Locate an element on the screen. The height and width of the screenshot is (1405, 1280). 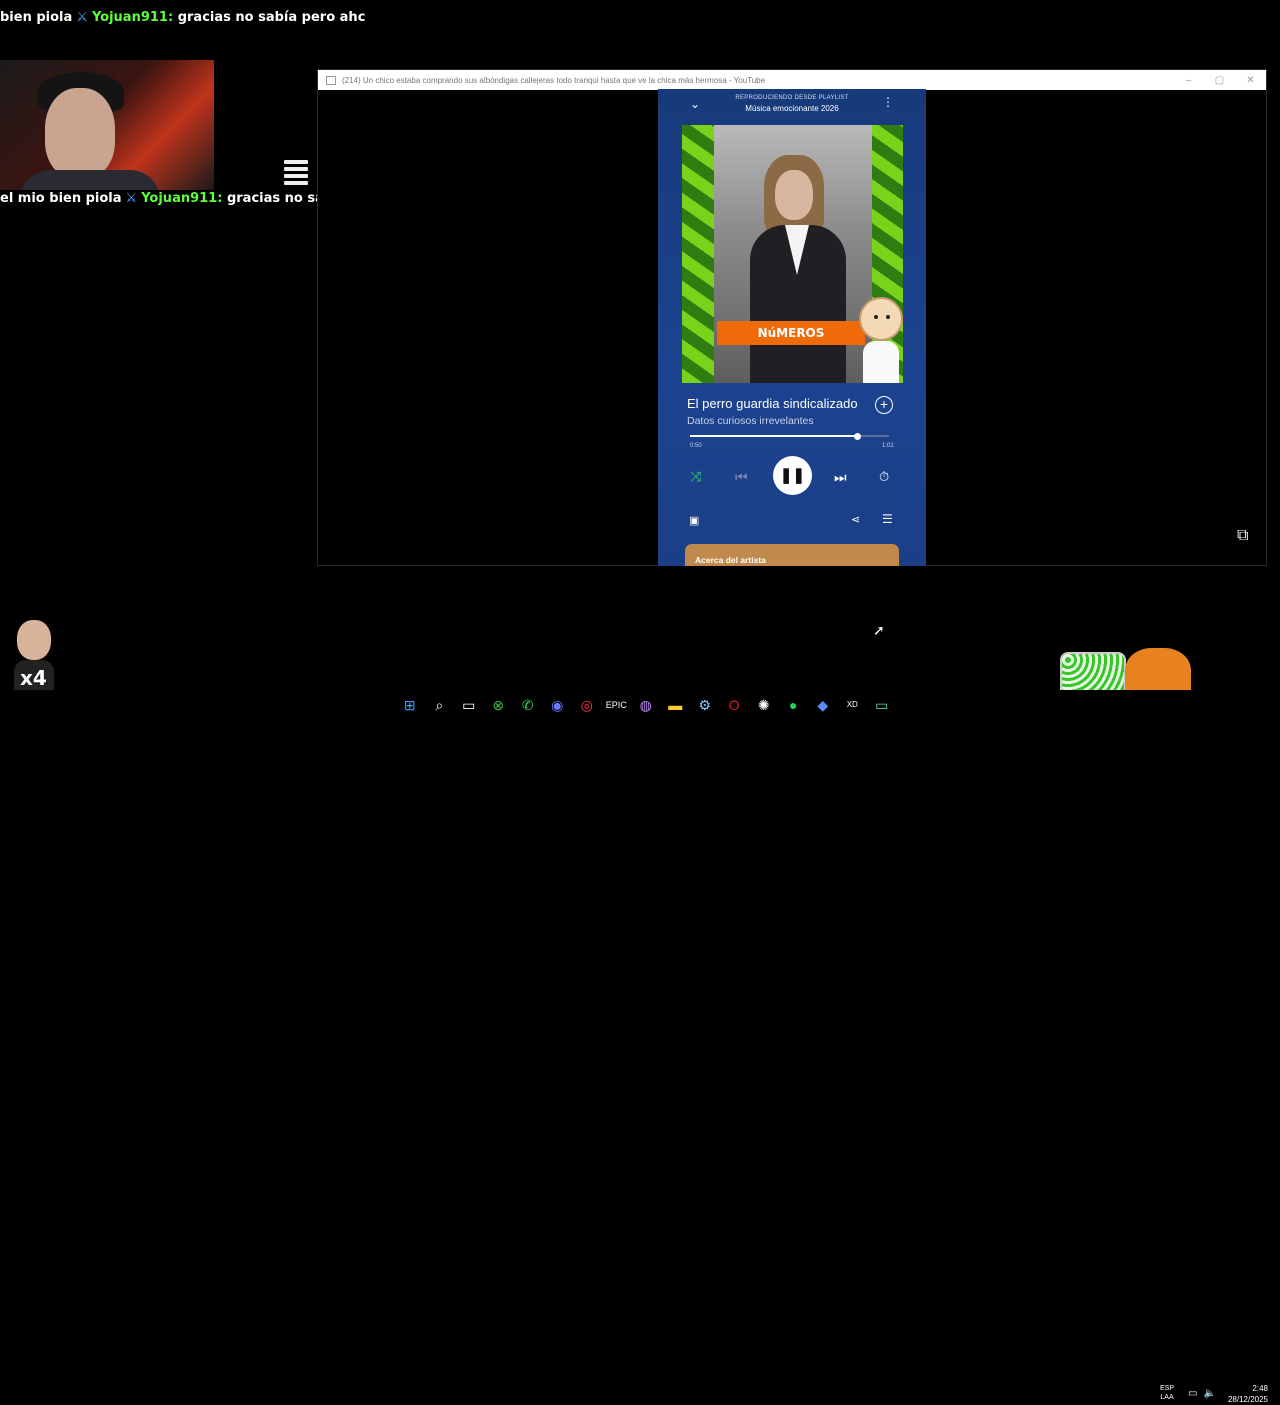
previous-icon: ⏮ is located at coordinates (741, 477).